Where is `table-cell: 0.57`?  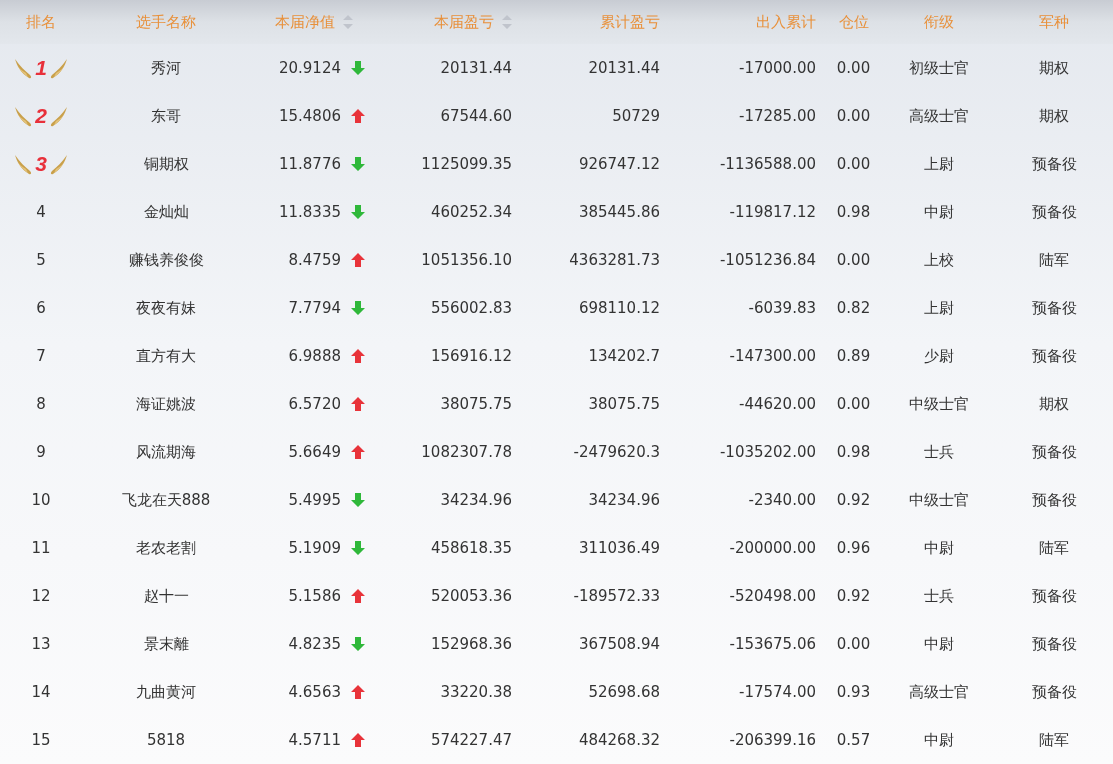 table-cell: 0.57 is located at coordinates (853, 740).